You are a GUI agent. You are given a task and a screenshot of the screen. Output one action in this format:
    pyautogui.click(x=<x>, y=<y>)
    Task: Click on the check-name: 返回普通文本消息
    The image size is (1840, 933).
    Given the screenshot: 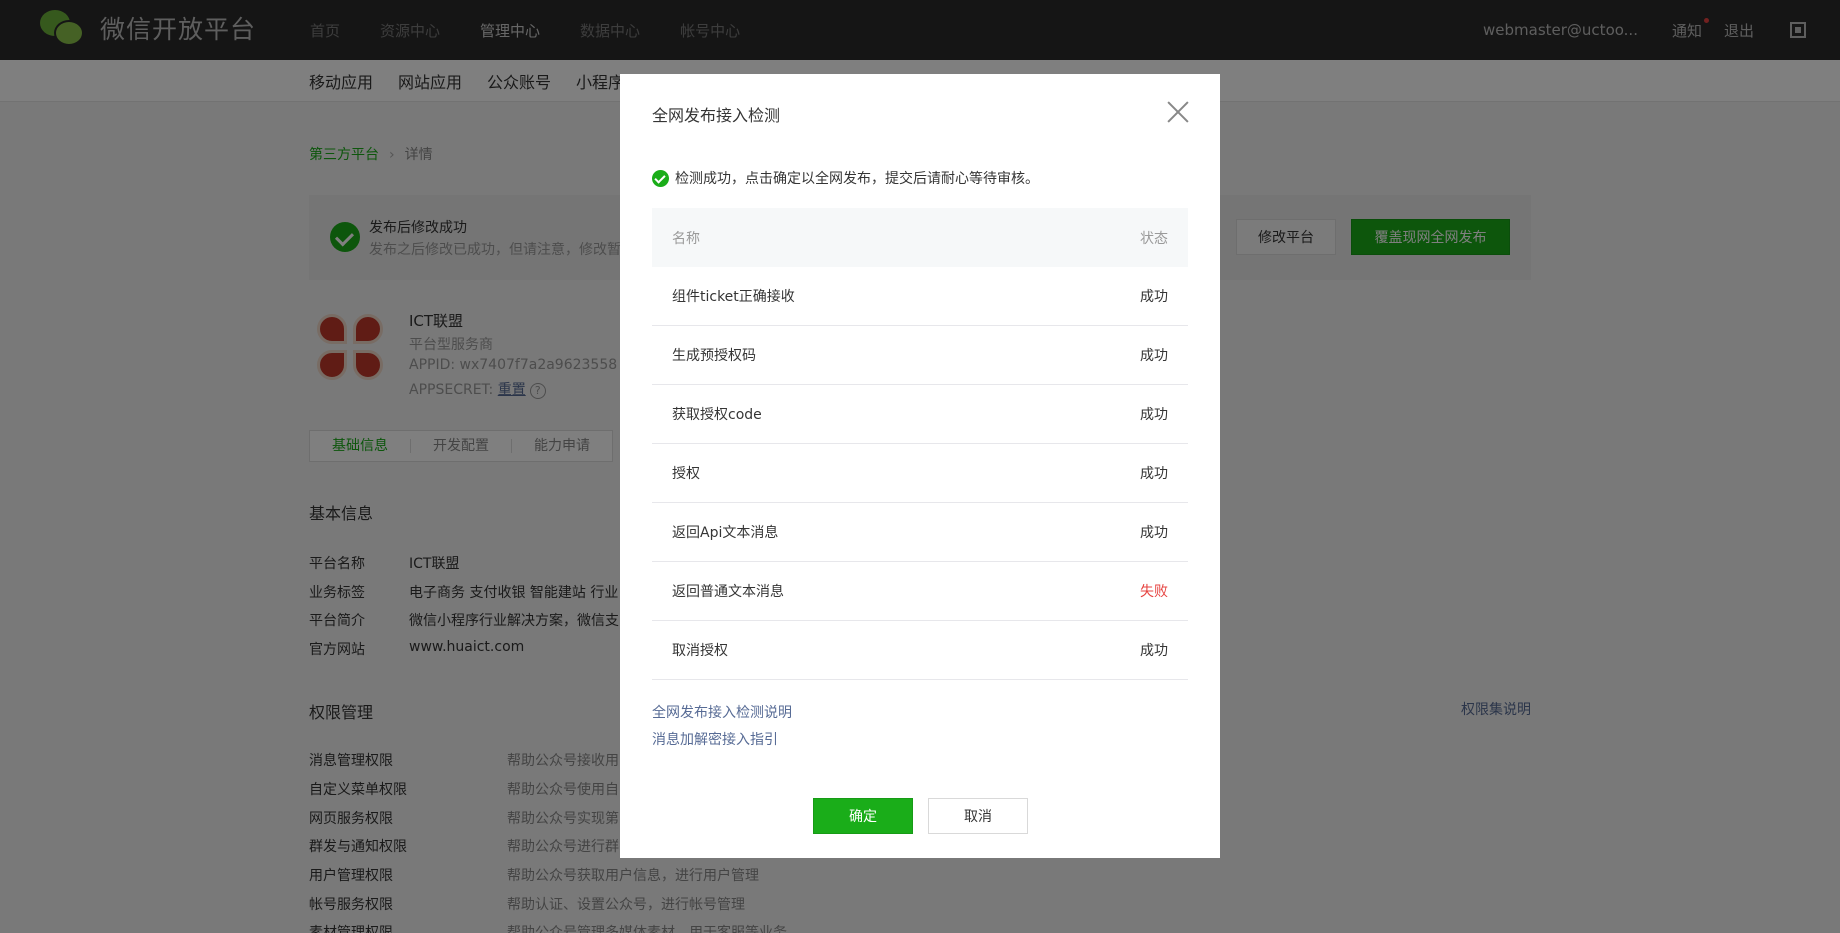 What is the action you would take?
    pyautogui.click(x=728, y=592)
    